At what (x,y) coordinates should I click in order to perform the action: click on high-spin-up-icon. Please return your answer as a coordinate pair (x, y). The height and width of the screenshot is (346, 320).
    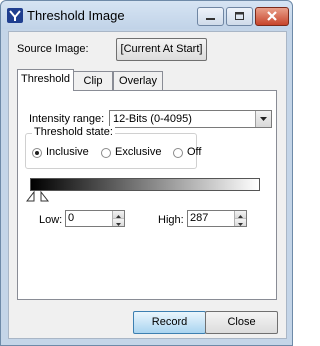
    Looking at the image, I should click on (240, 215).